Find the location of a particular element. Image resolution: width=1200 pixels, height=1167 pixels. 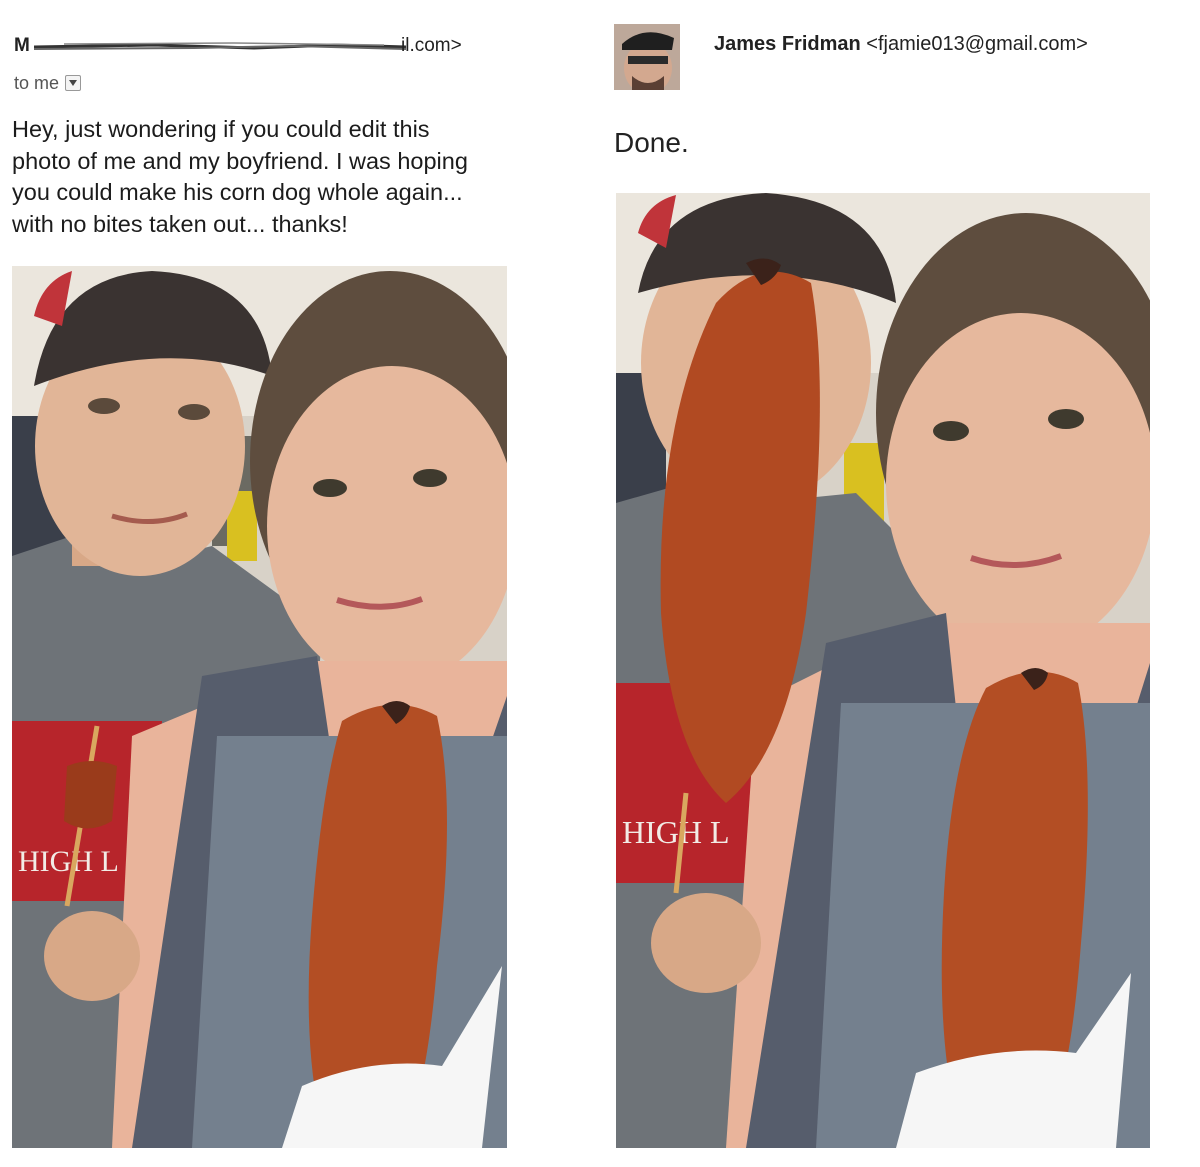

sender-line: M il.com> is located at coordinates (244, 46).